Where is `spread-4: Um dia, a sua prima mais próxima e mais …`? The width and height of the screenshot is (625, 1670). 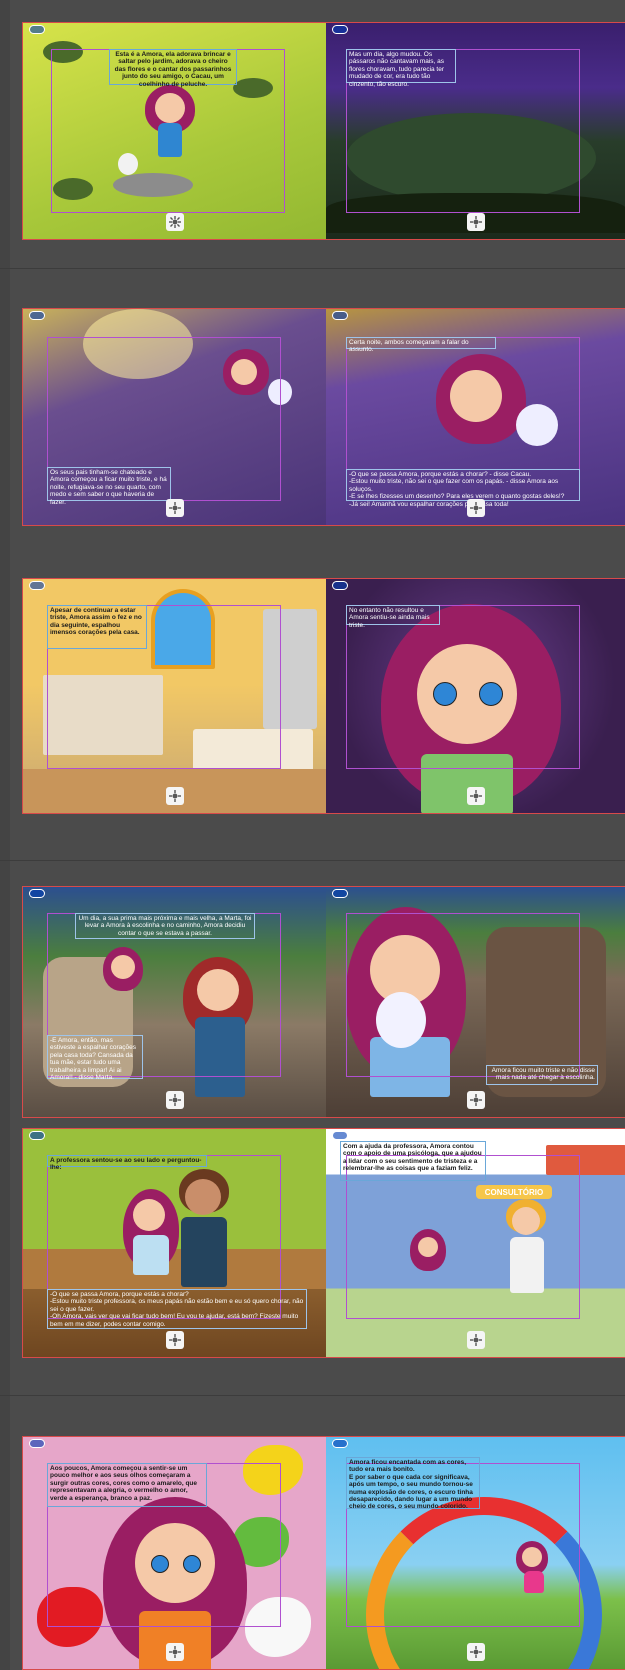 spread-4: Um dia, a sua prima mais próxima e mais … is located at coordinates (323, 1002).